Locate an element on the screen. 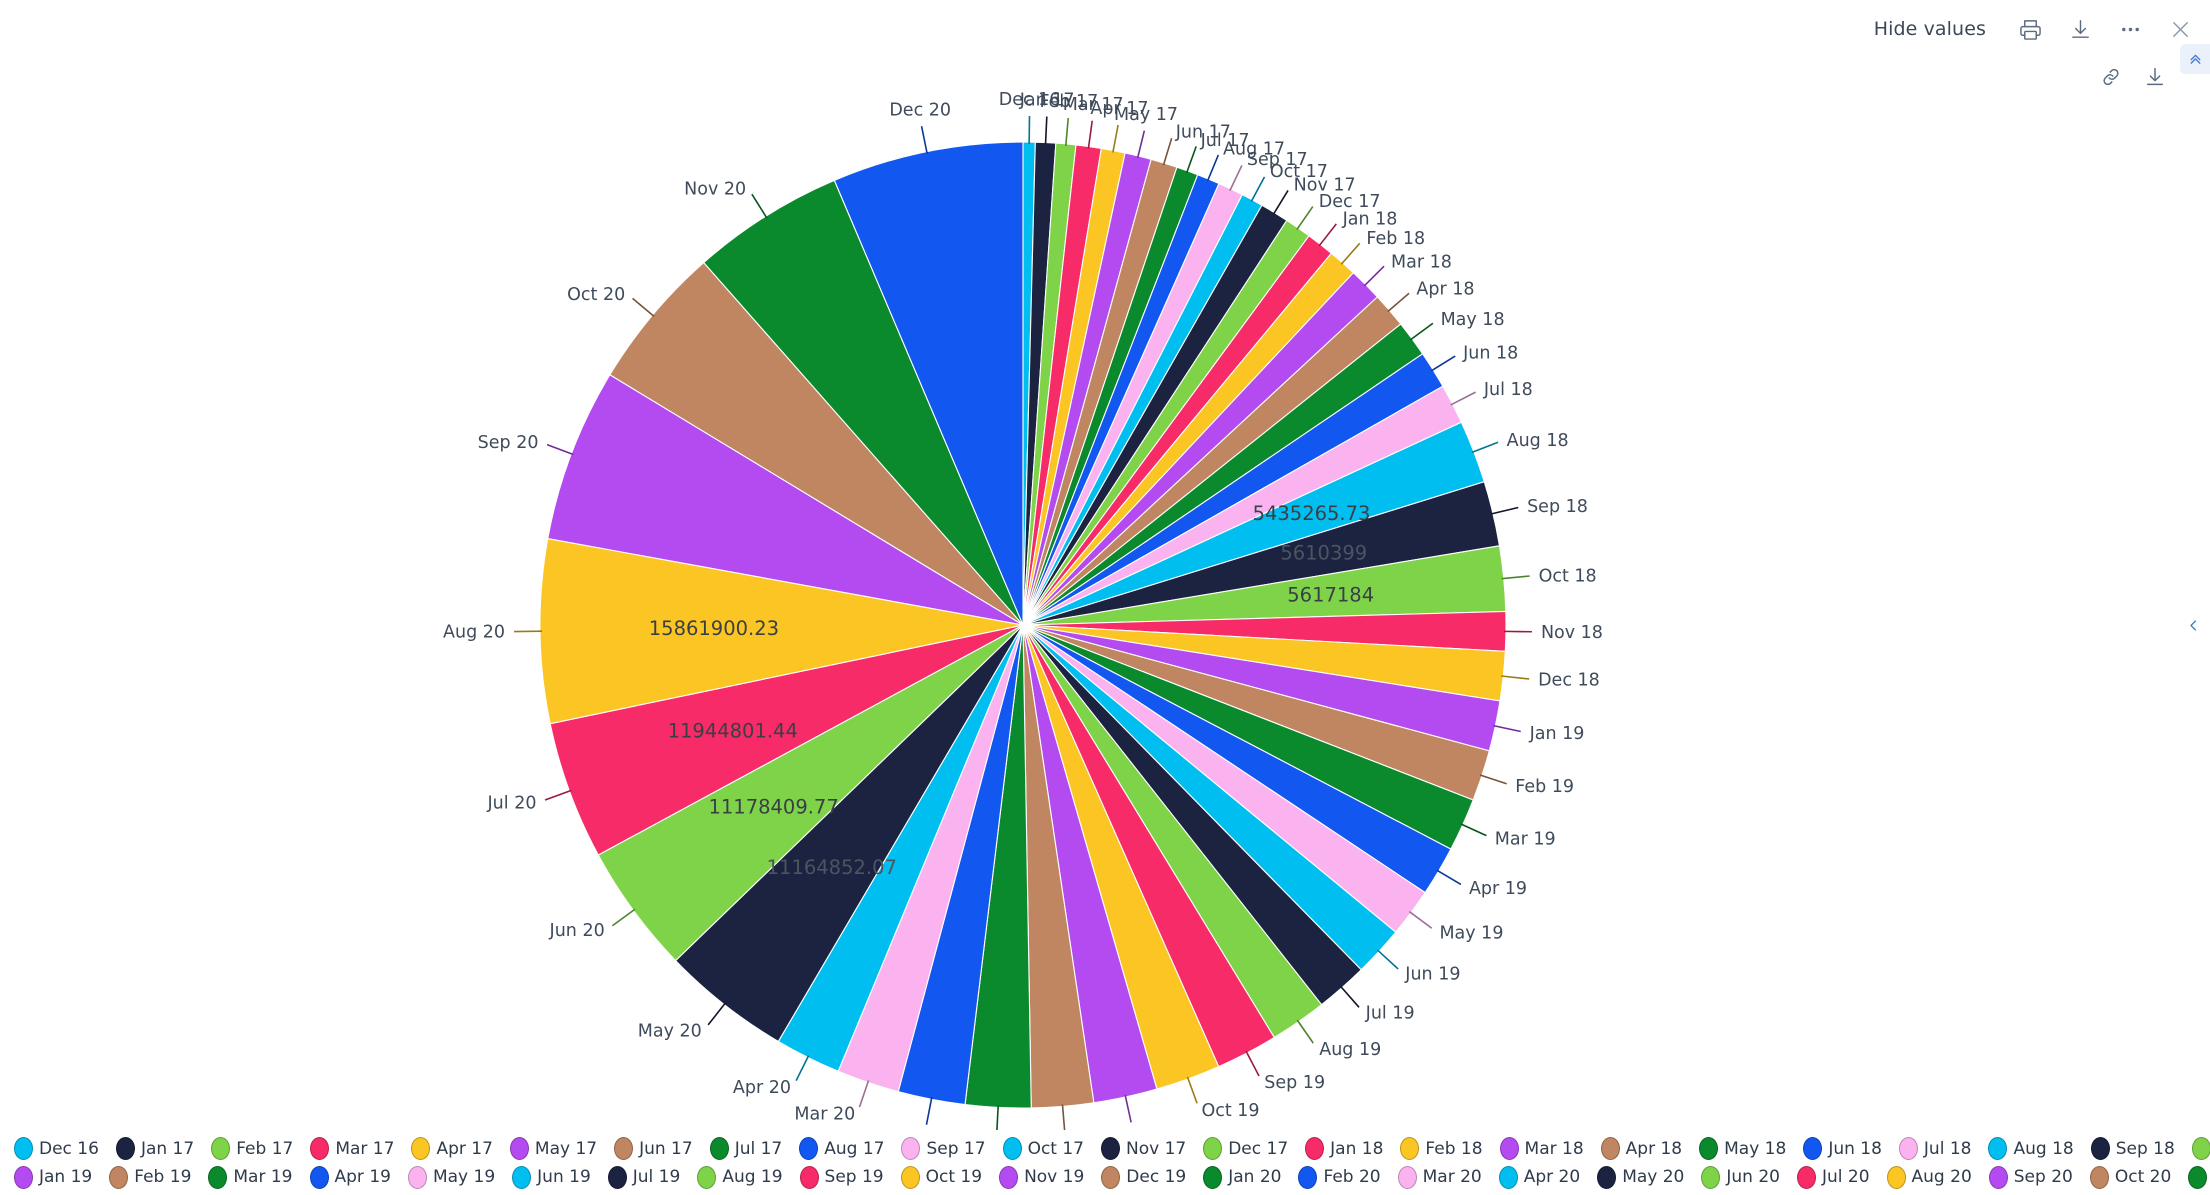  legend-item: Jun 20 is located at coordinates (1740, 1177).